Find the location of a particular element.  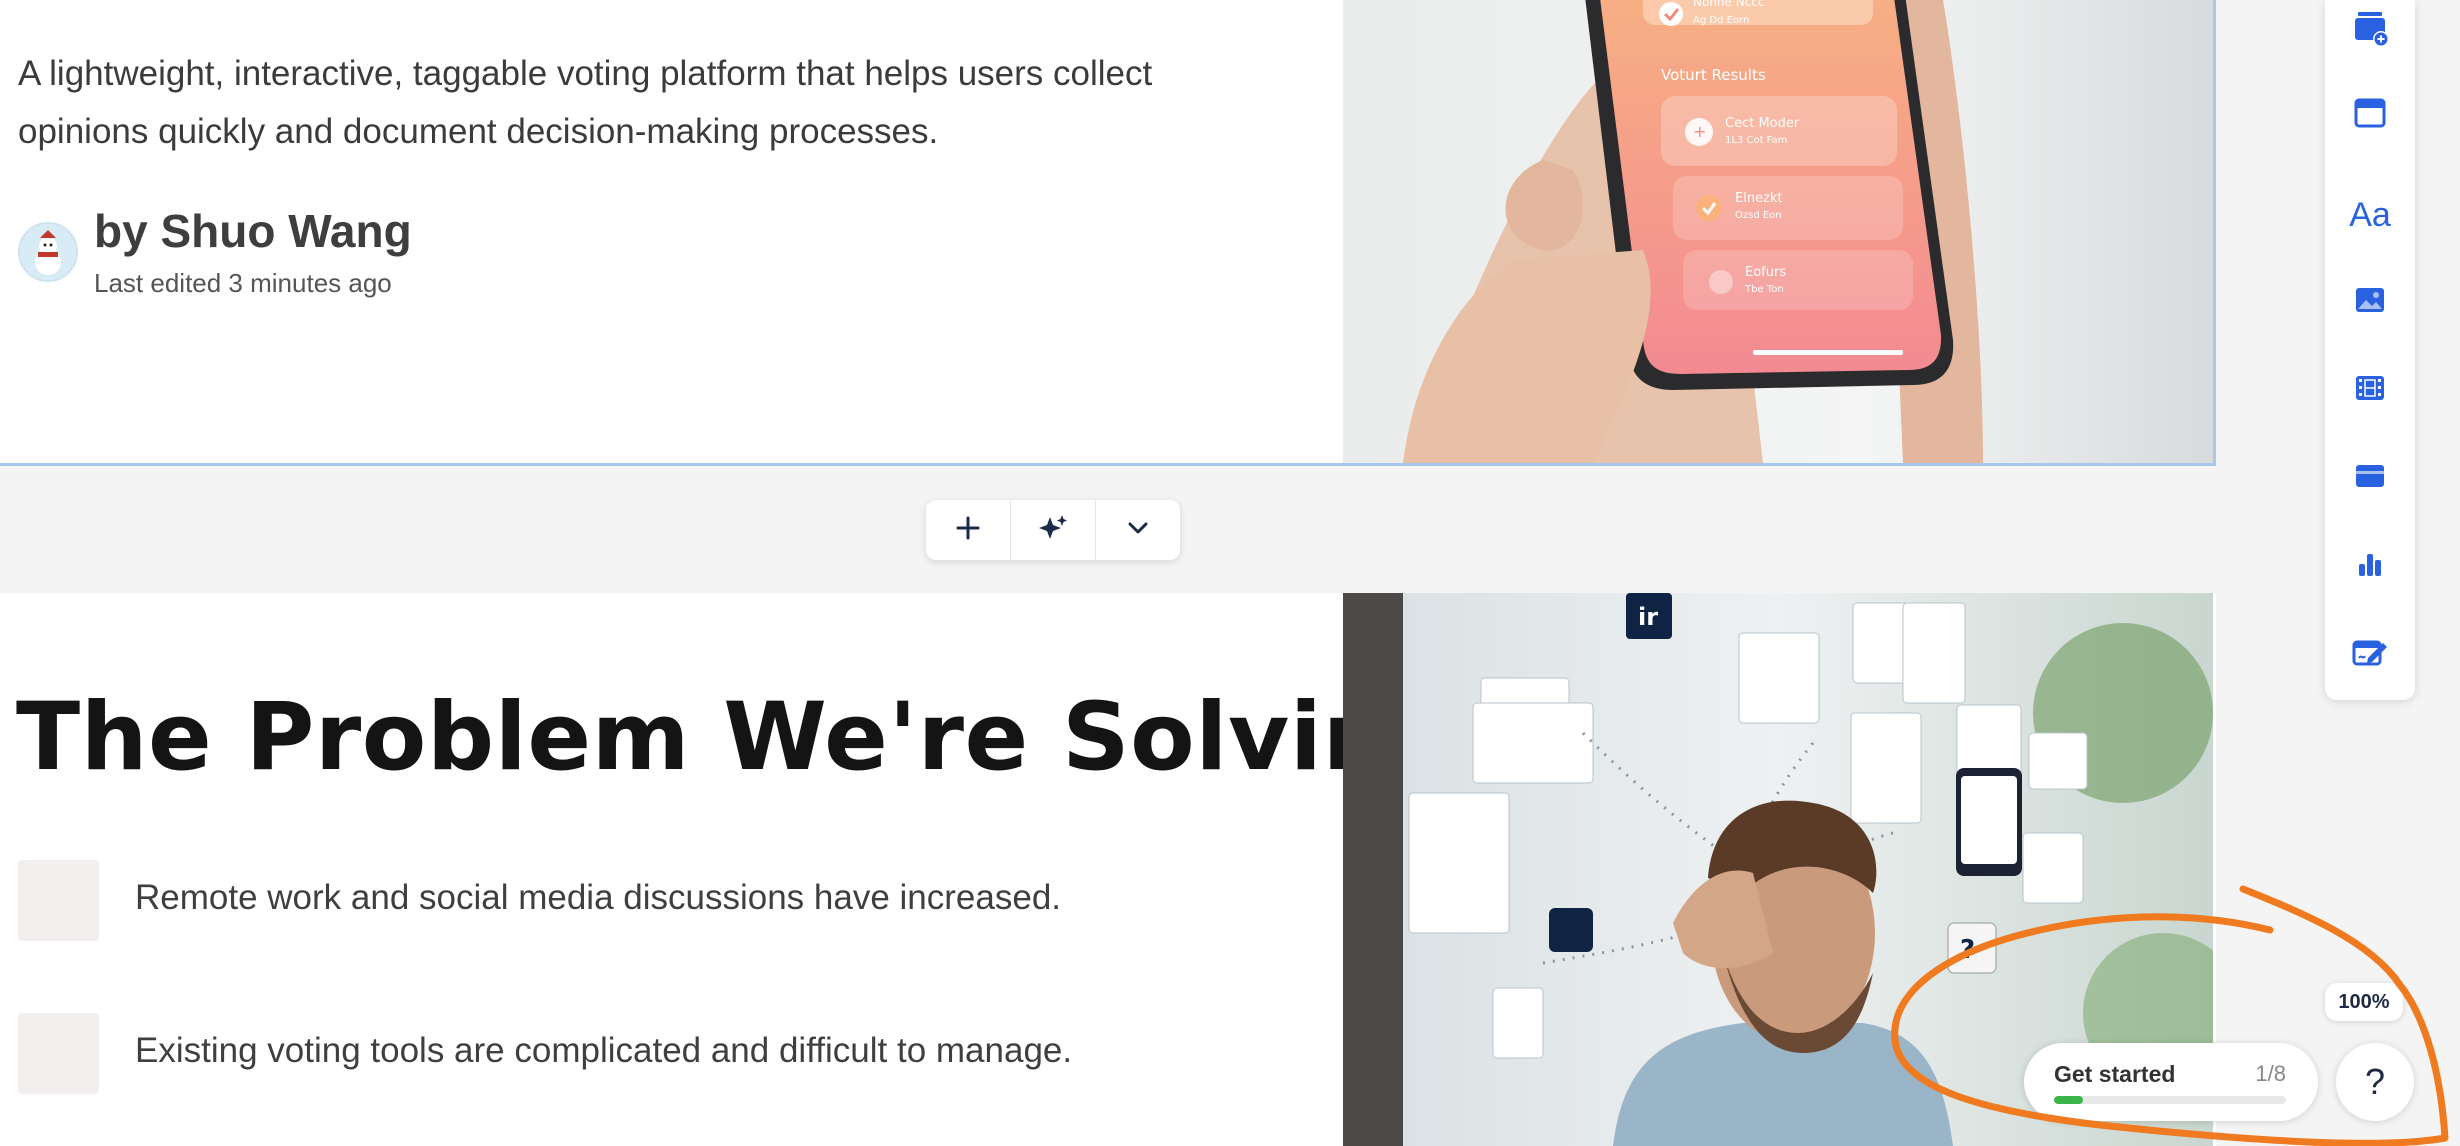

chart-button is located at coordinates (2370, 566).